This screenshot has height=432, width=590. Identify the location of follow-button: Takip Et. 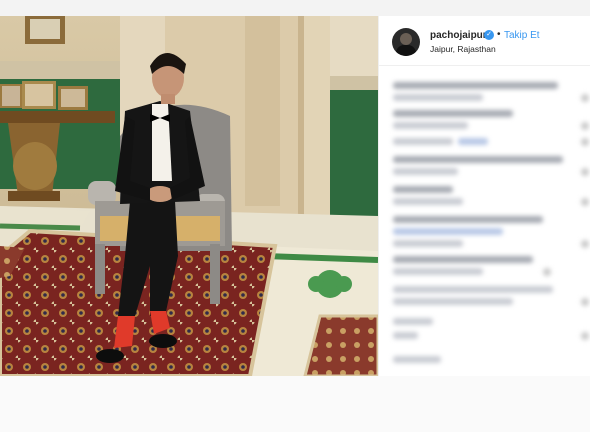
(522, 35).